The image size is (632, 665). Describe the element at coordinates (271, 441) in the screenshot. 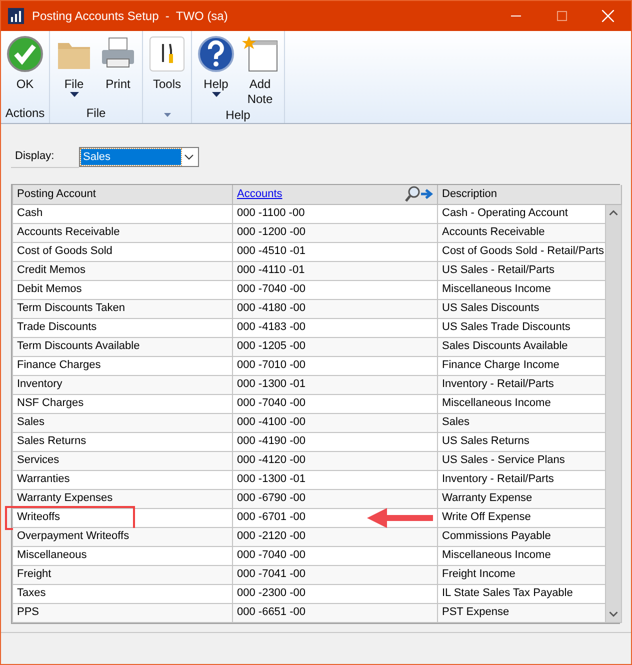

I see `table-cell: 000 -4190 -00` at that location.